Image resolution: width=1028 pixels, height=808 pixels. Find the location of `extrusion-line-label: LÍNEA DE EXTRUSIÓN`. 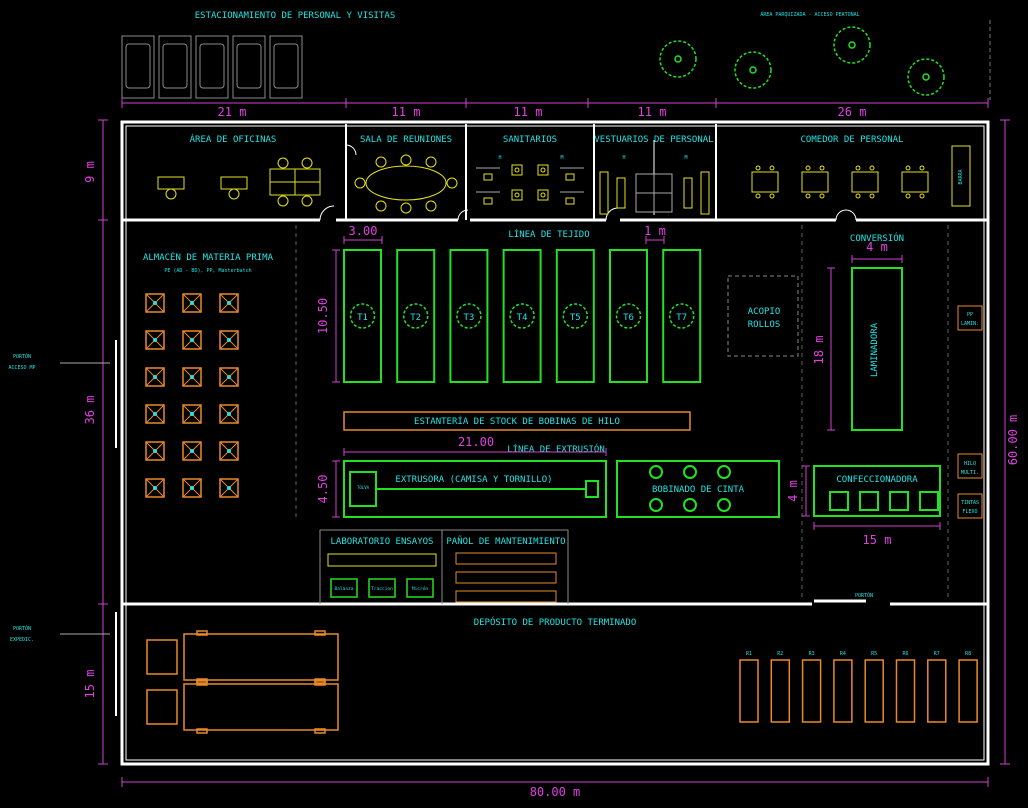

extrusion-line-label: LÍNEA DE EXTRUSIÓN is located at coordinates (556, 449).